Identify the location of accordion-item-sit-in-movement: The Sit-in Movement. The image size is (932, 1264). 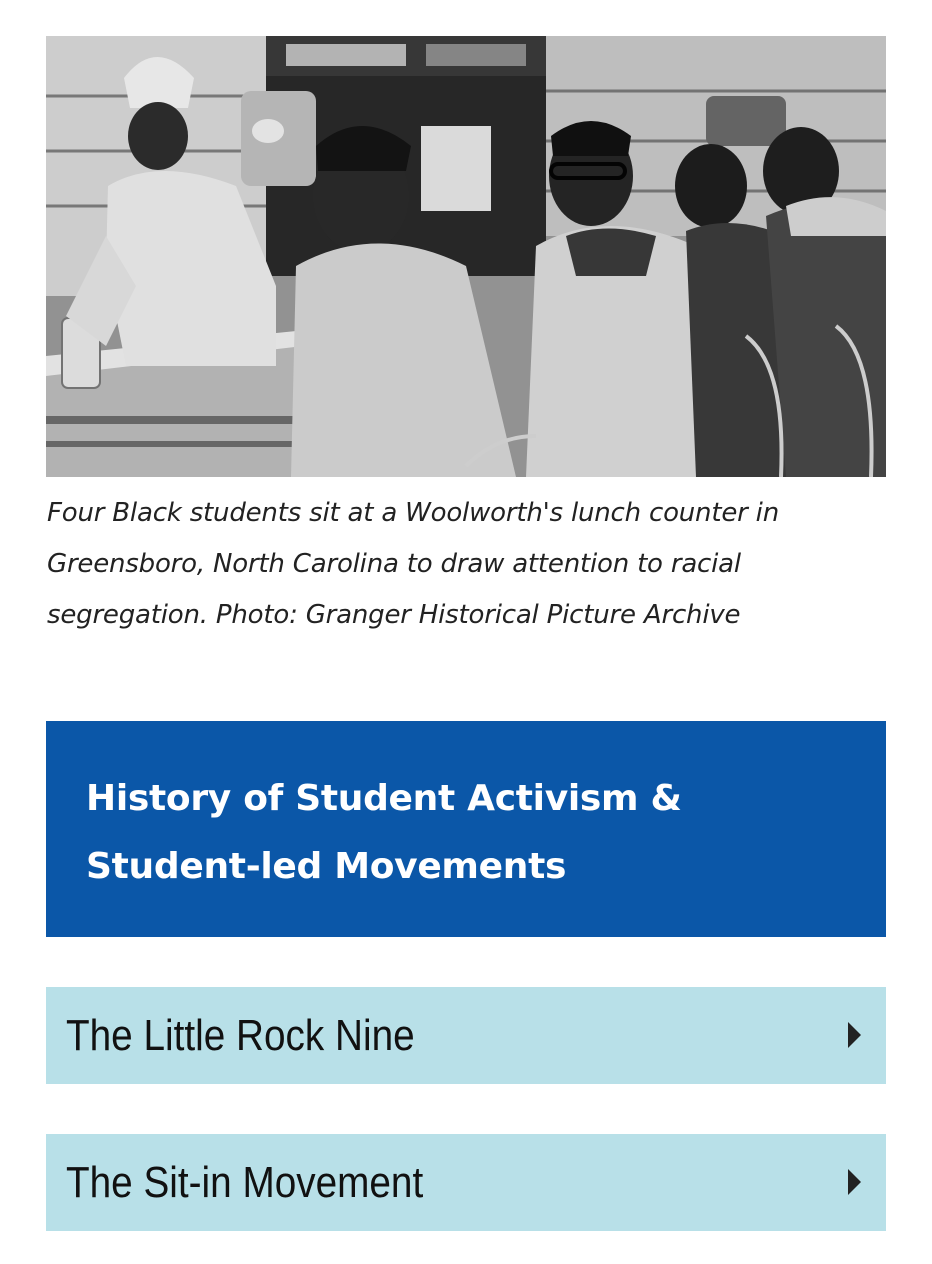
(466, 1182).